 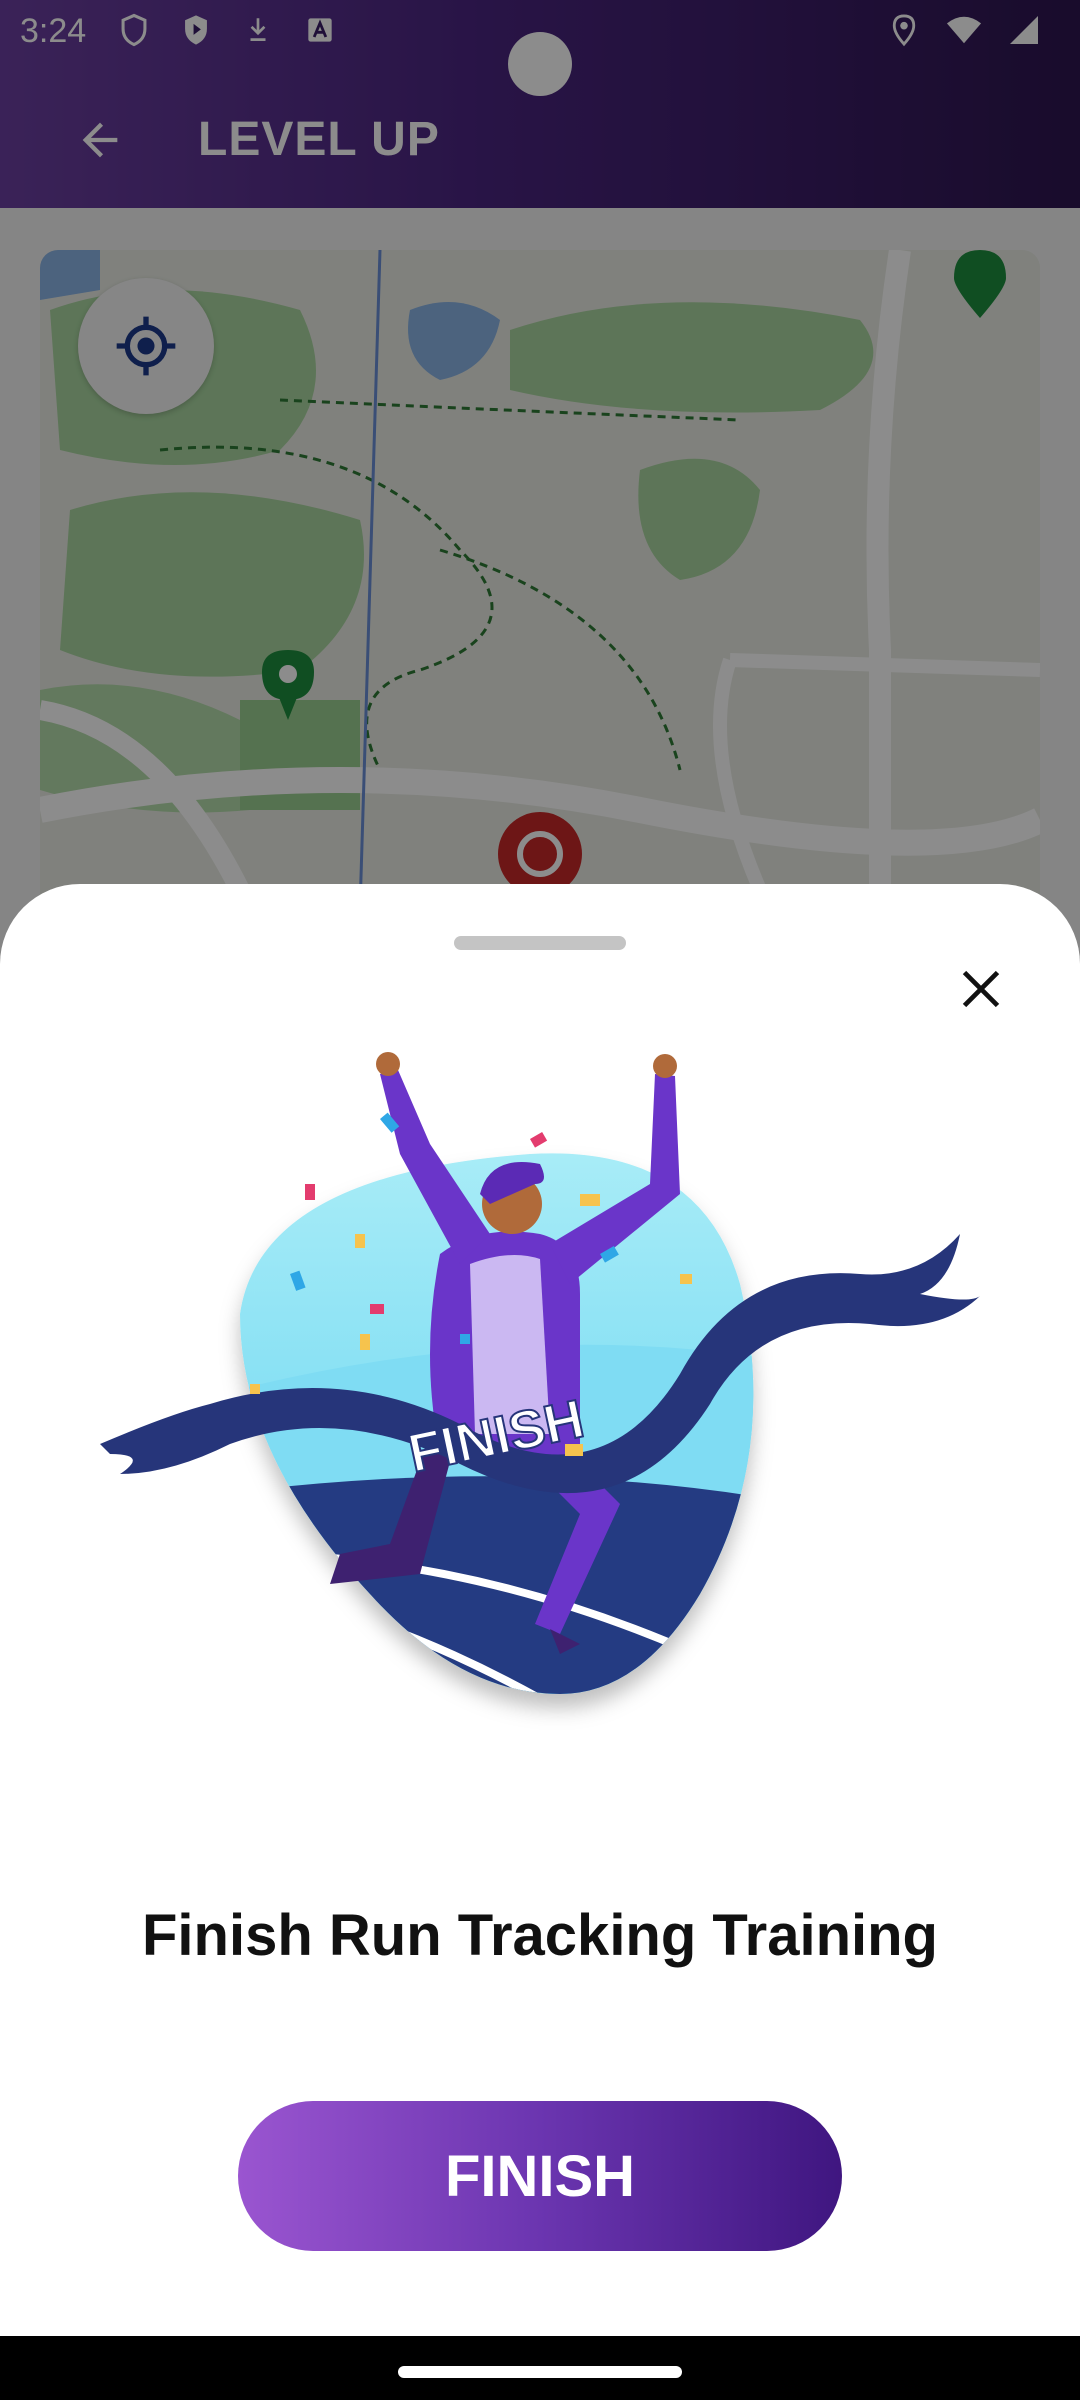 I want to click on finish-button-label: FINISH, so click(x=540, y=2176).